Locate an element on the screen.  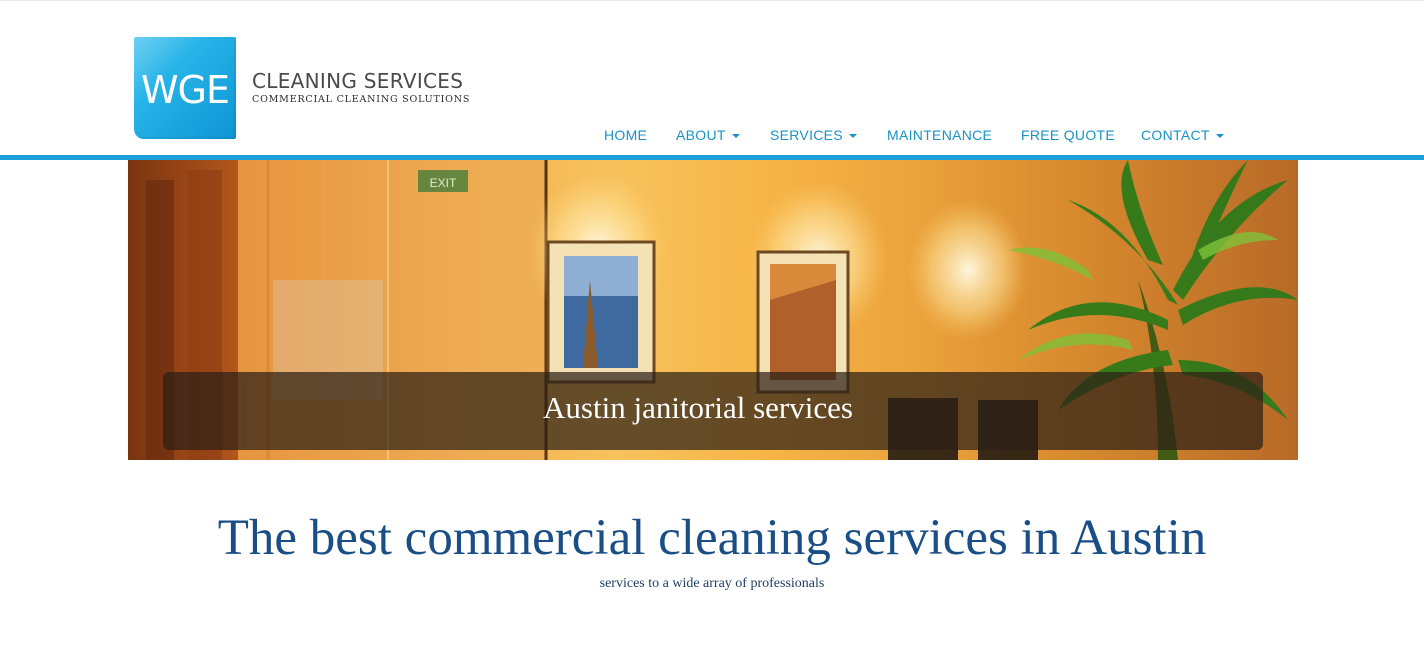
nav-services: SERVICES is located at coordinates (813, 135).